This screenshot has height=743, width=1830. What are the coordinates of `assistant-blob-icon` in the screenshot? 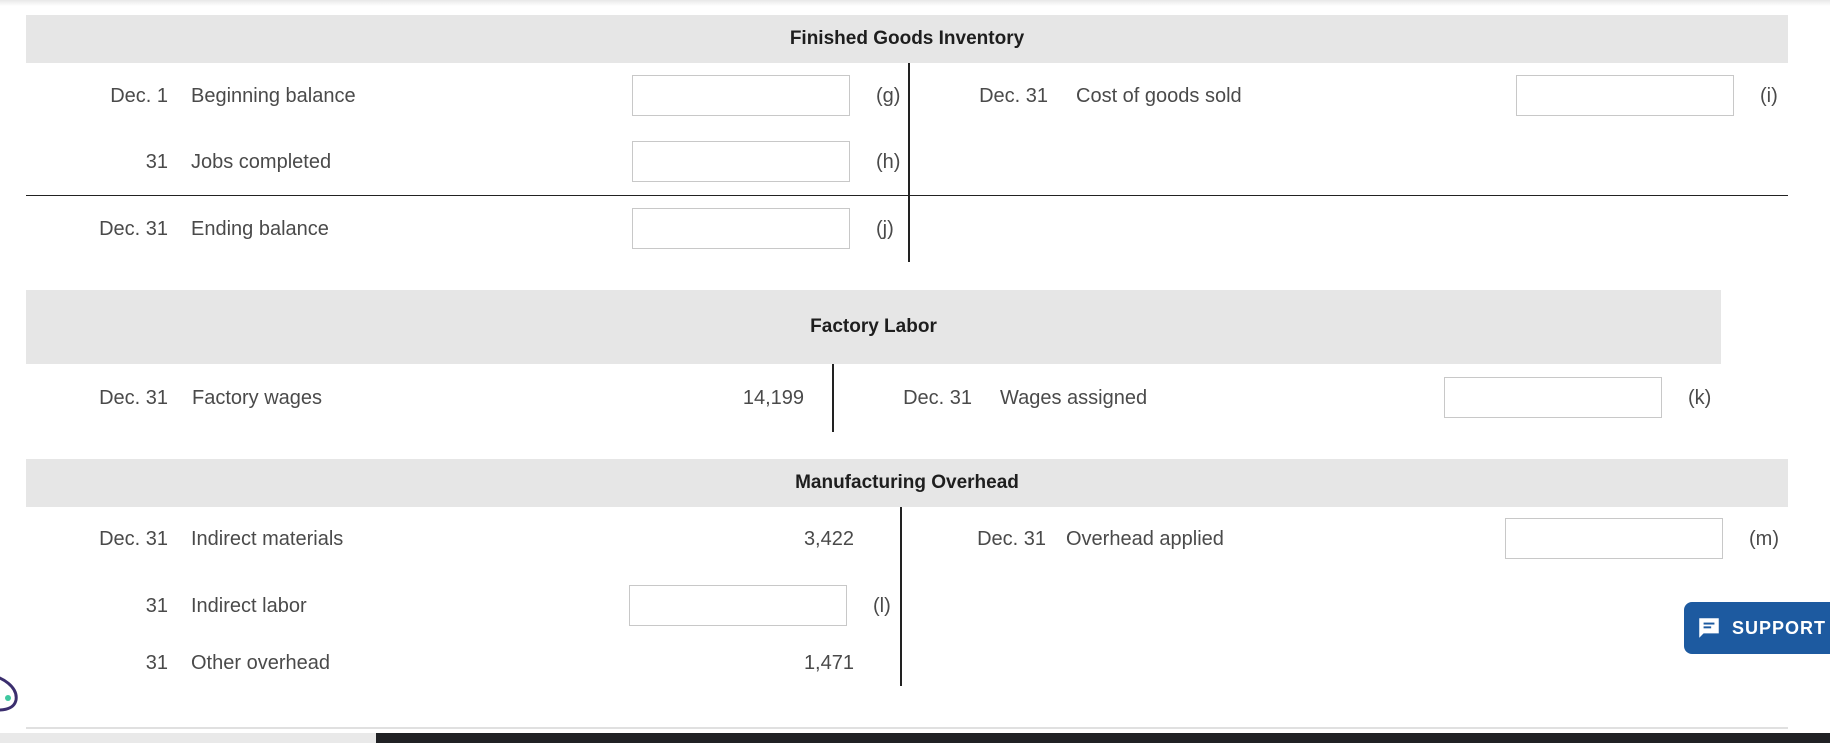 It's located at (9, 694).